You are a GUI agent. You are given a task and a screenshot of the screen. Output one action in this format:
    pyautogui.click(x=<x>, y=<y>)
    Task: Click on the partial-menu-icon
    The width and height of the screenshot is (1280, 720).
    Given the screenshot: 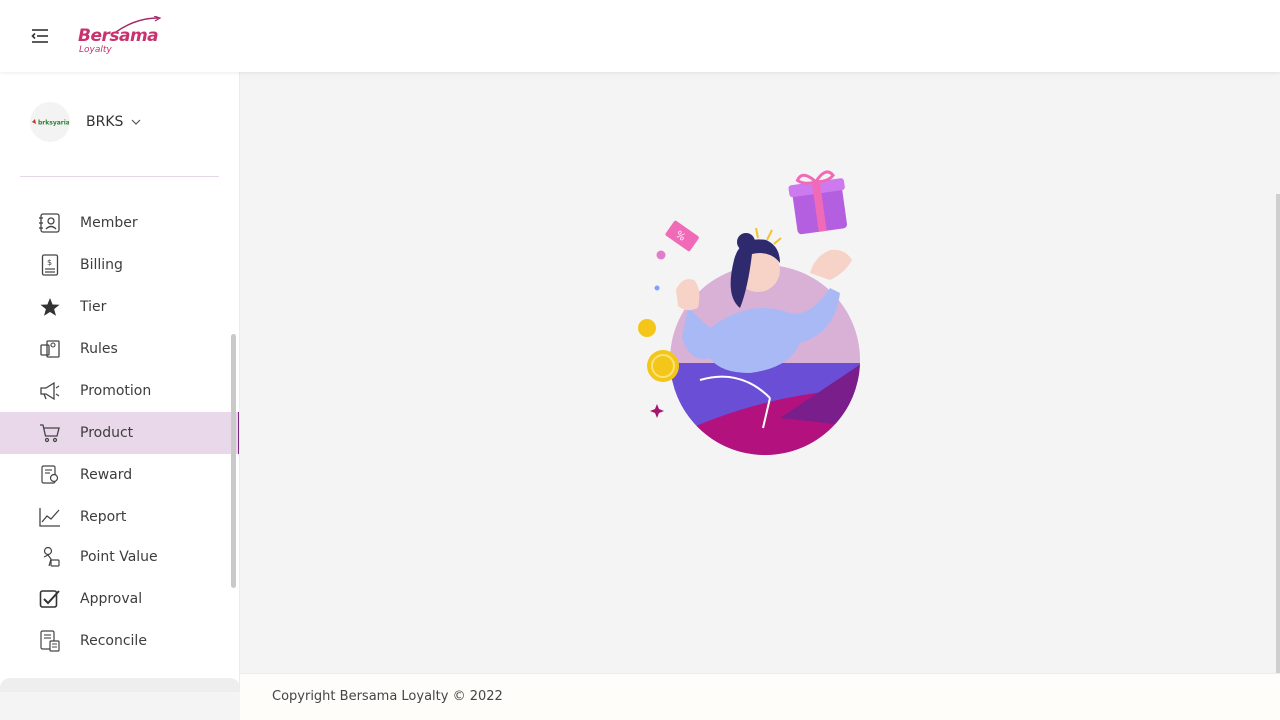 What is the action you would take?
    pyautogui.click(x=50, y=185)
    